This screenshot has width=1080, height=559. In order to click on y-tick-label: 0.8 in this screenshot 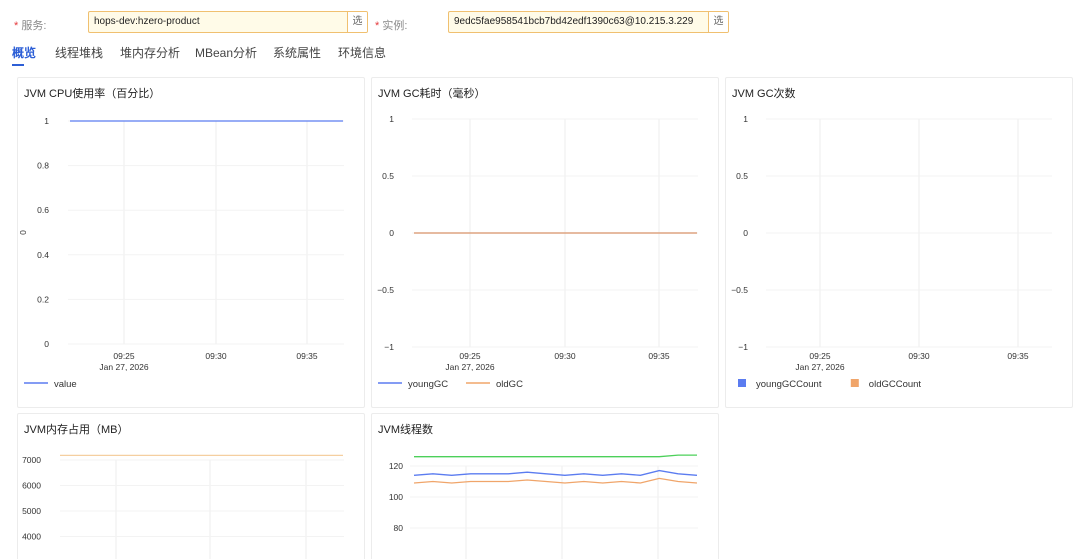, I will do `click(43, 166)`.